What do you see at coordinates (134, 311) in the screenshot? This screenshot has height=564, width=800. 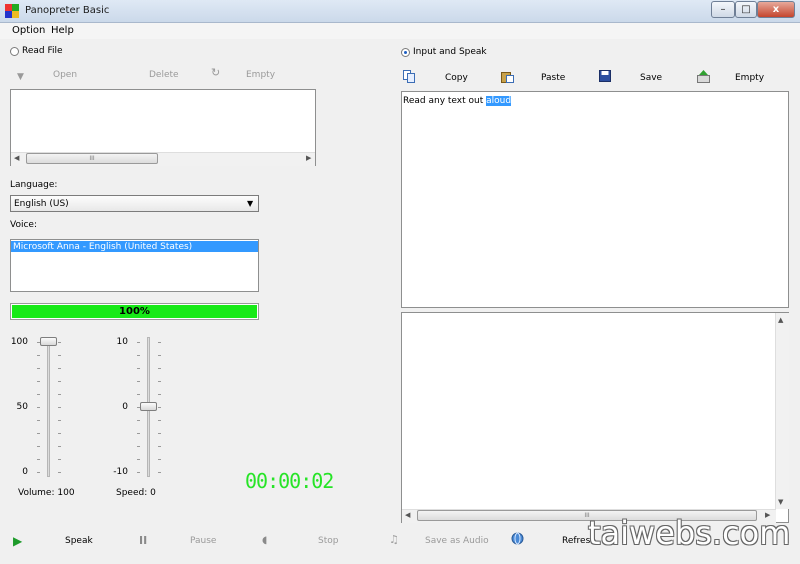 I see `progress-text: 100%` at bounding box center [134, 311].